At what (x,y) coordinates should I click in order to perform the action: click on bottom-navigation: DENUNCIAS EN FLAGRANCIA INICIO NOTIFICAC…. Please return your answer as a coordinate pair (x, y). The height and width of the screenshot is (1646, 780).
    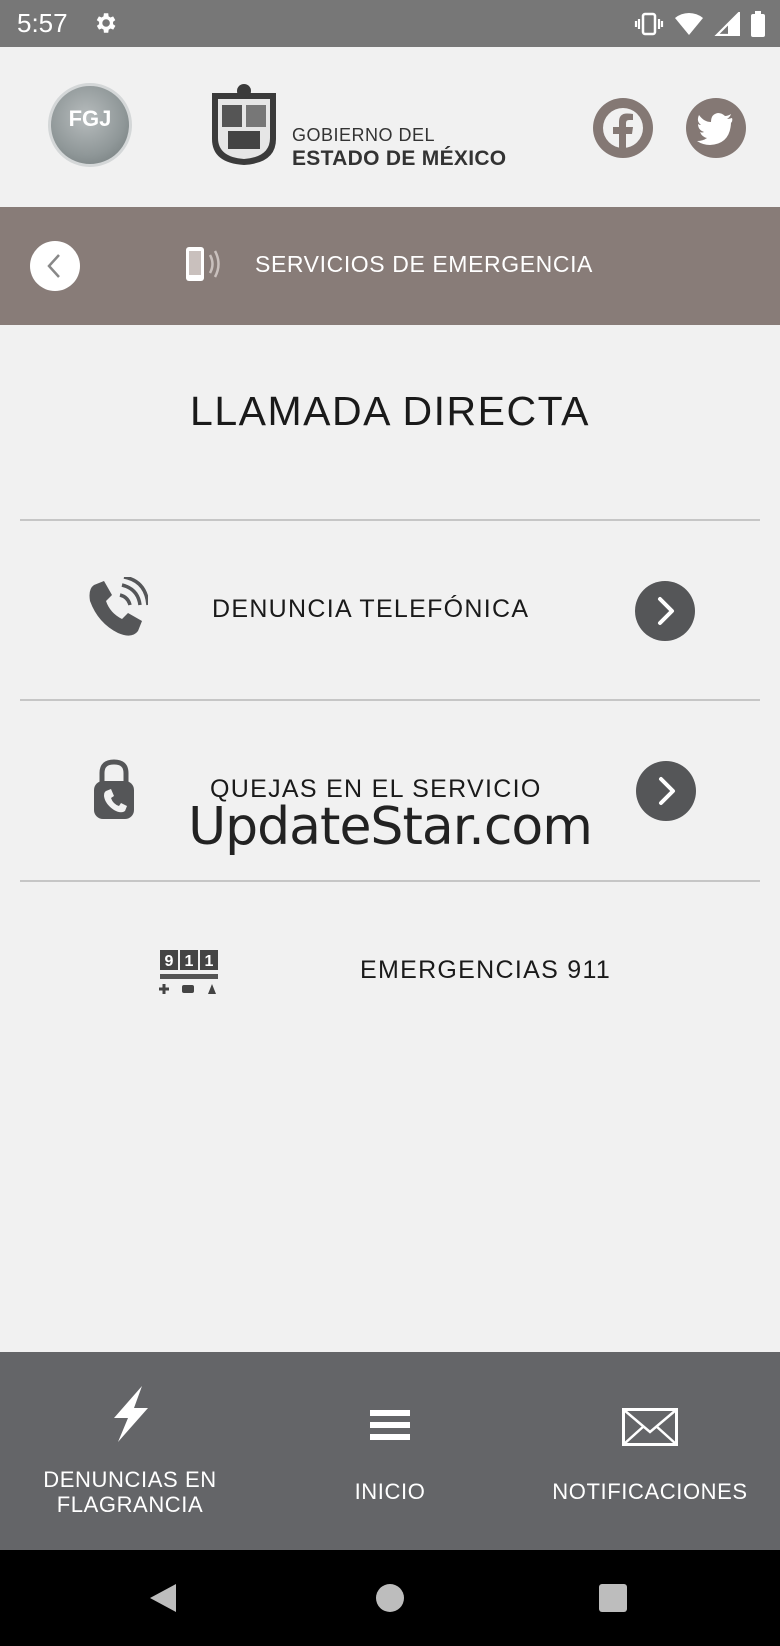
    Looking at the image, I should click on (390, 1451).